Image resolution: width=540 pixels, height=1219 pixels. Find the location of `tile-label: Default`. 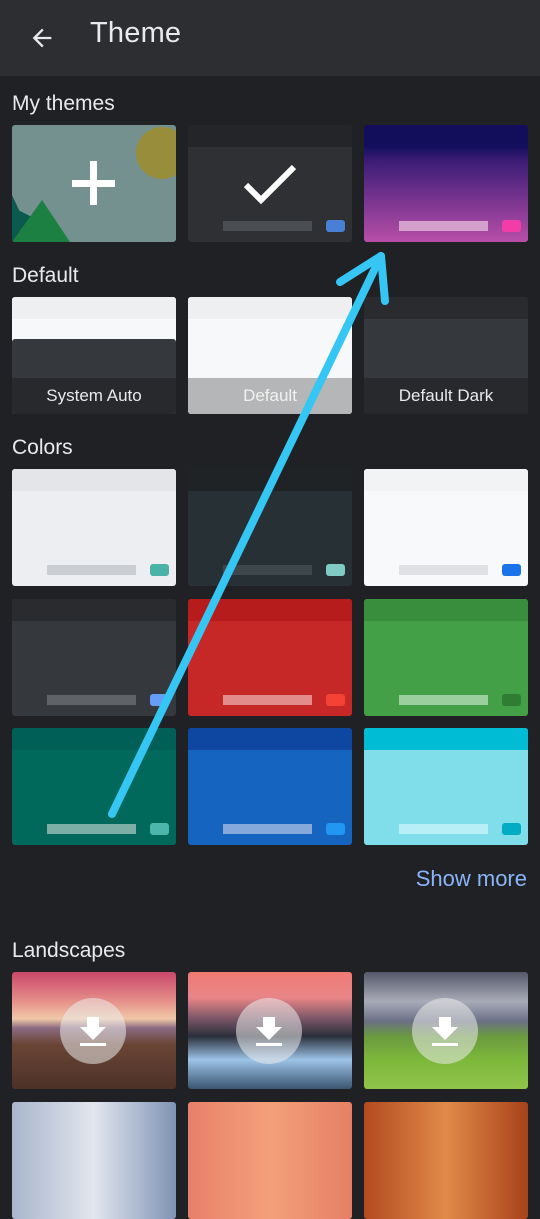

tile-label: Default is located at coordinates (270, 396).